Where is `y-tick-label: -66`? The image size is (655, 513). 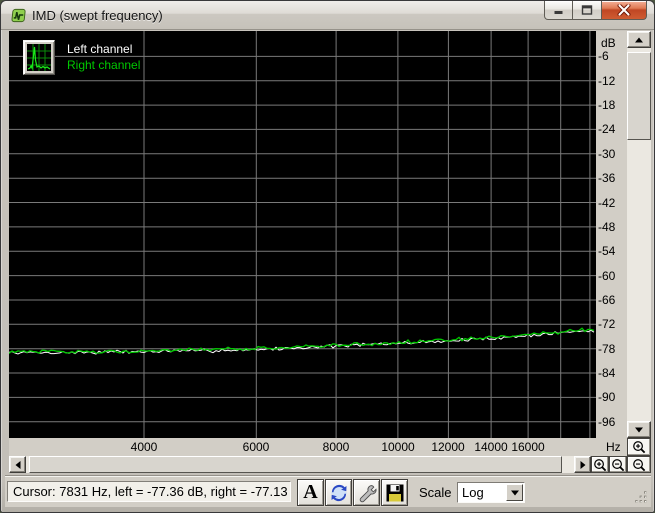 y-tick-label: -66 is located at coordinates (607, 299).